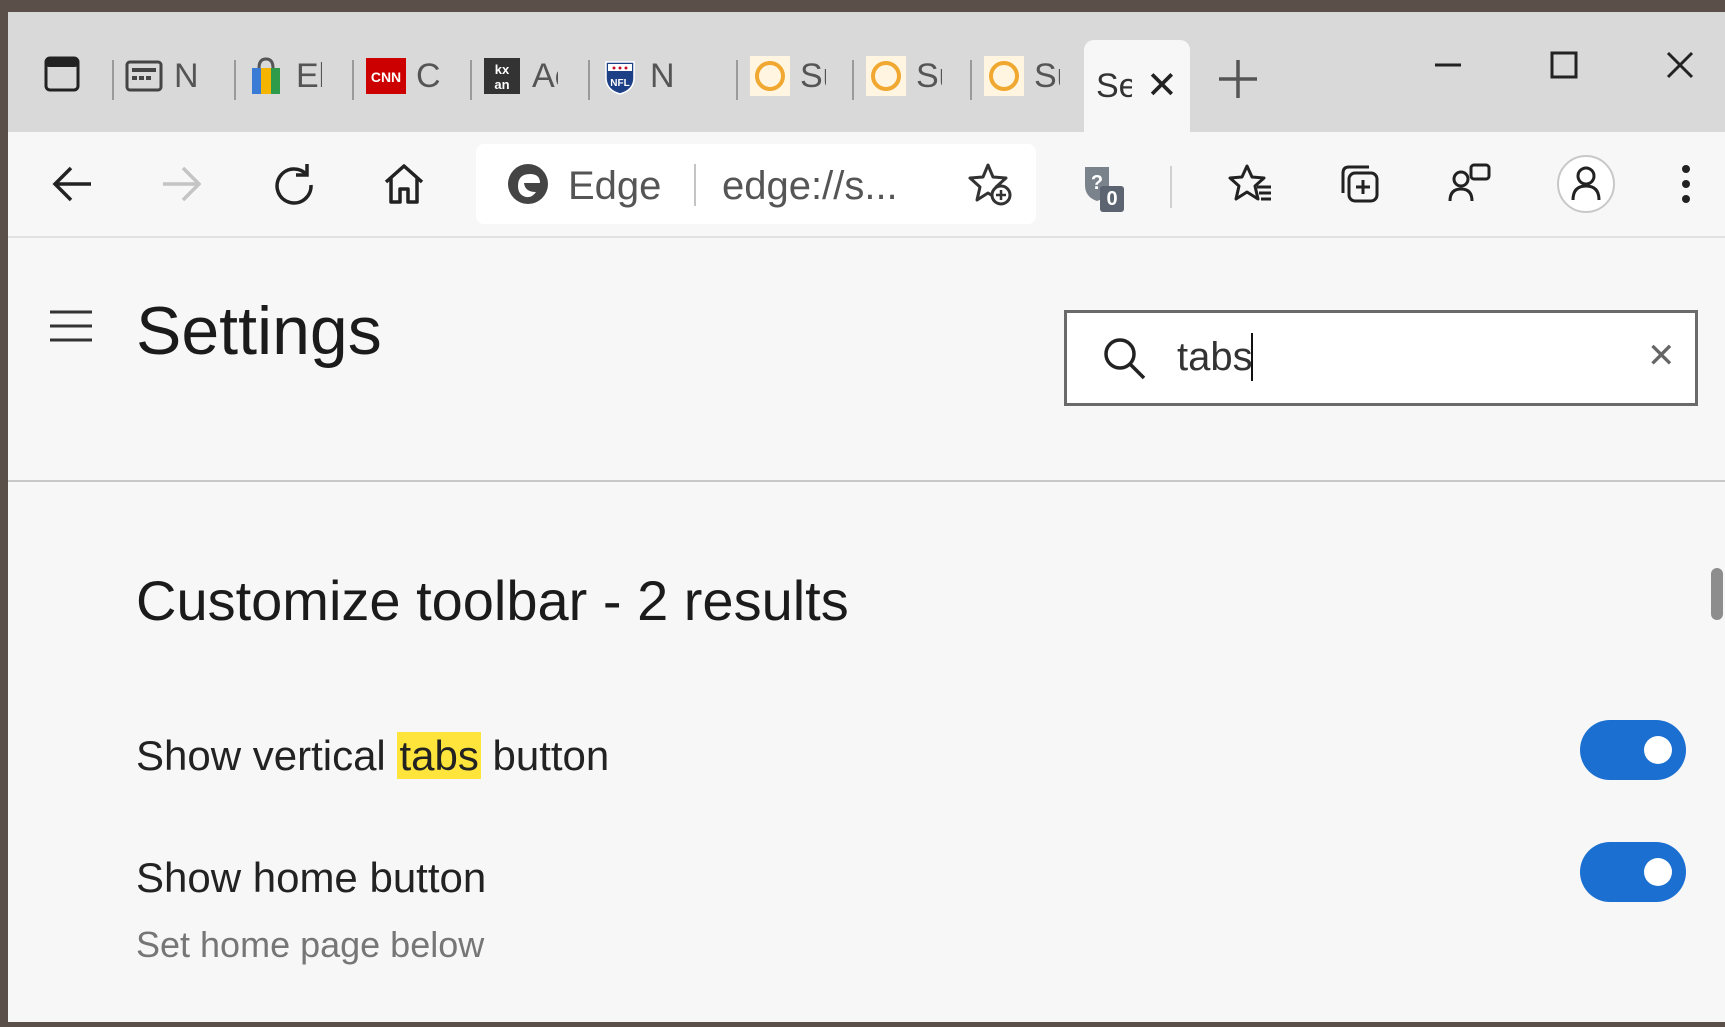 This screenshot has height=1027, width=1725. I want to click on tab-shopping: El, so click(284, 76).